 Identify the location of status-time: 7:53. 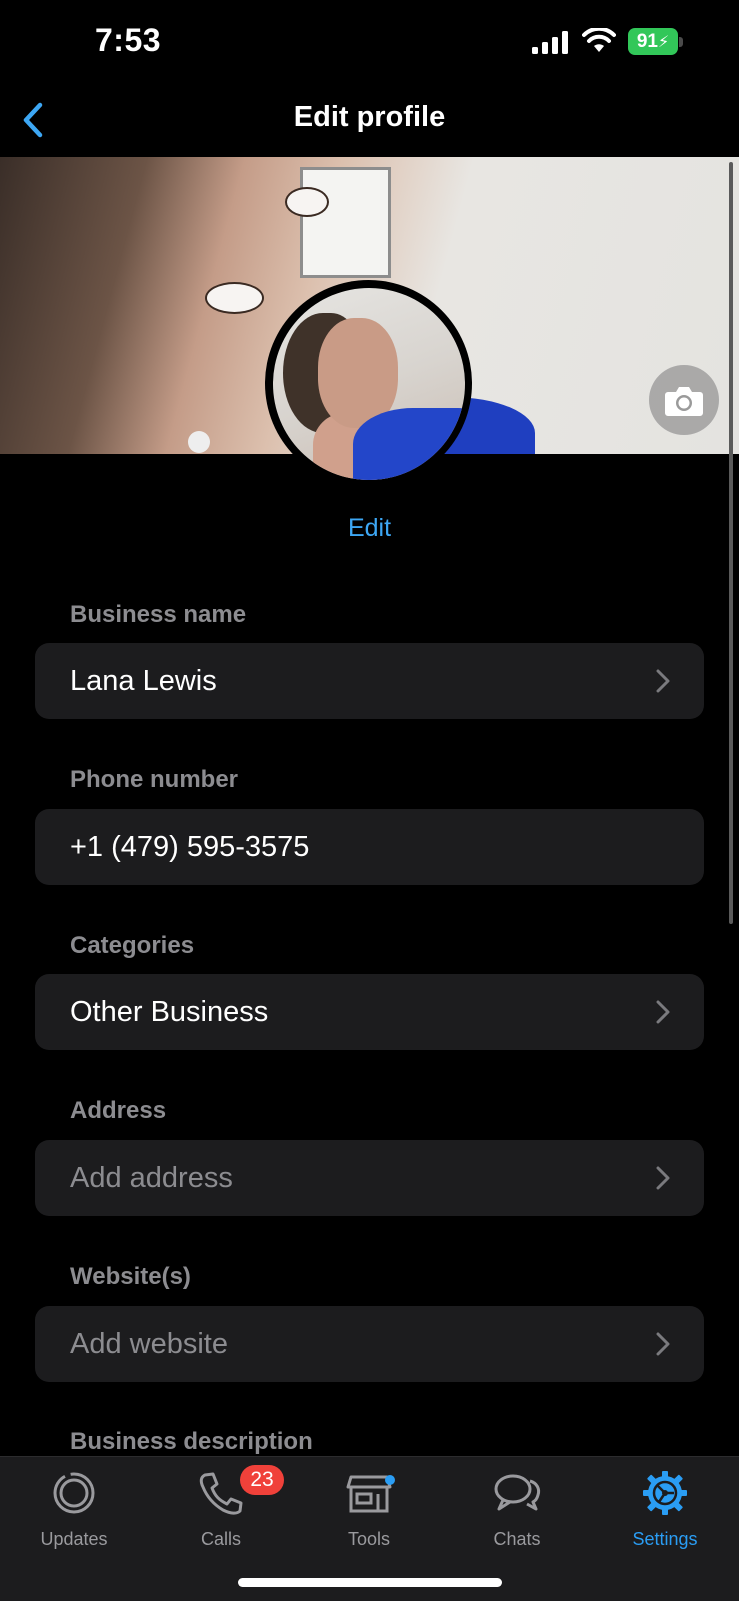
(128, 40).